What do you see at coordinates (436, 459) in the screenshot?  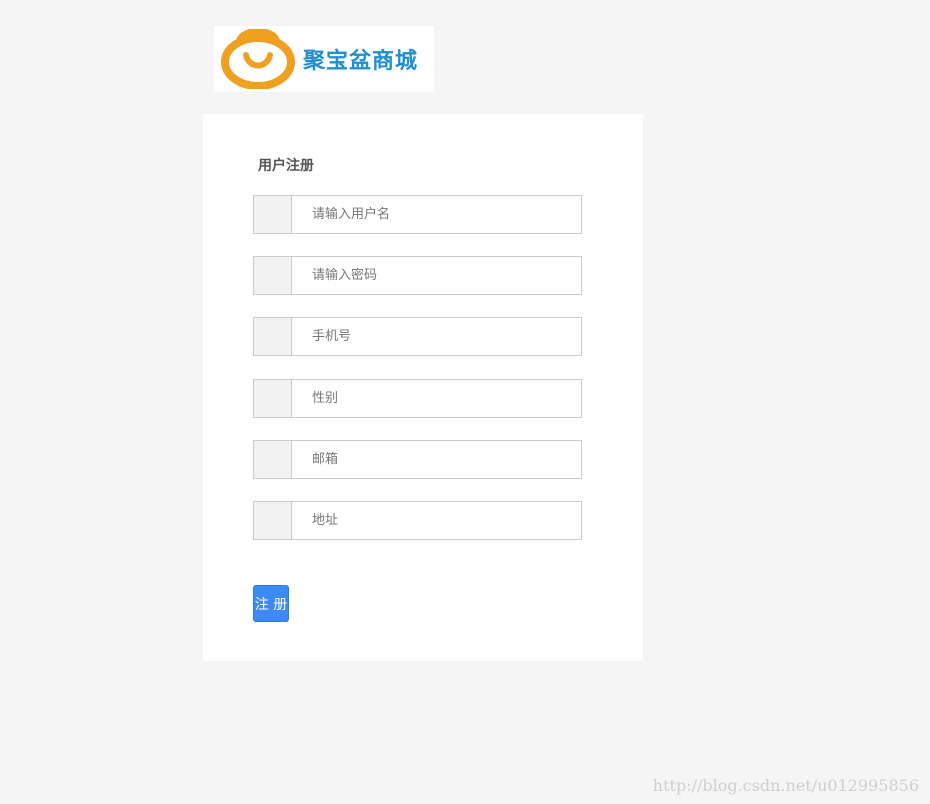 I see `email-input` at bounding box center [436, 459].